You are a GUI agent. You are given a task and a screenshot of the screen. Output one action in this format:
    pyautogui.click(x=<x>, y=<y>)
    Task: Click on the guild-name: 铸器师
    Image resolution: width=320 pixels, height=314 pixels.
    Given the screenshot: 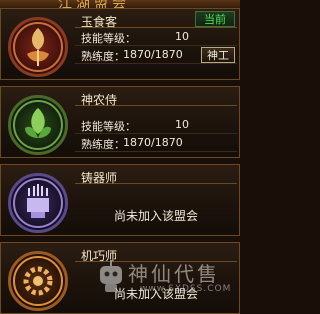 What is the action you would take?
    pyautogui.click(x=99, y=178)
    